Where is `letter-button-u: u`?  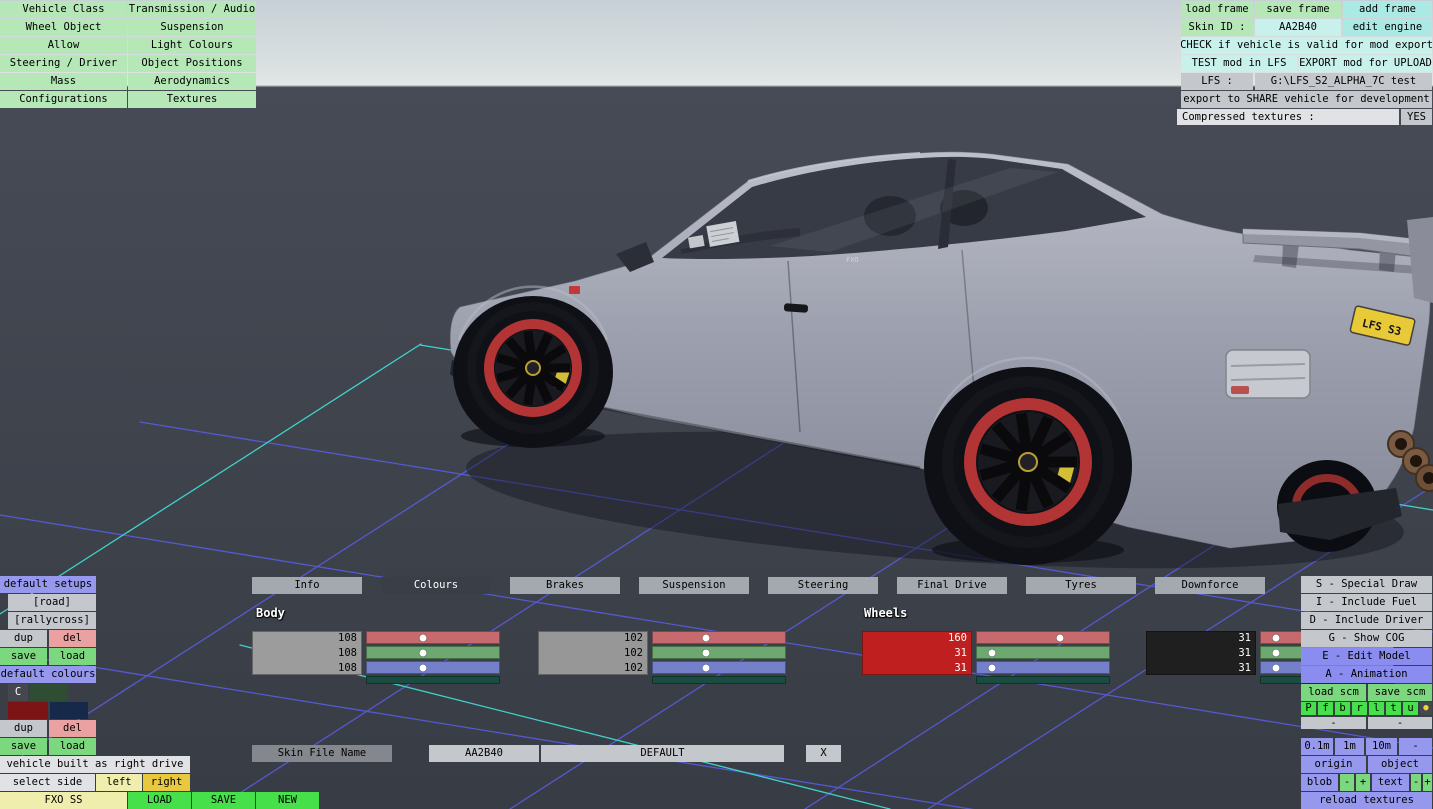
letter-button-u: u is located at coordinates (1410, 708).